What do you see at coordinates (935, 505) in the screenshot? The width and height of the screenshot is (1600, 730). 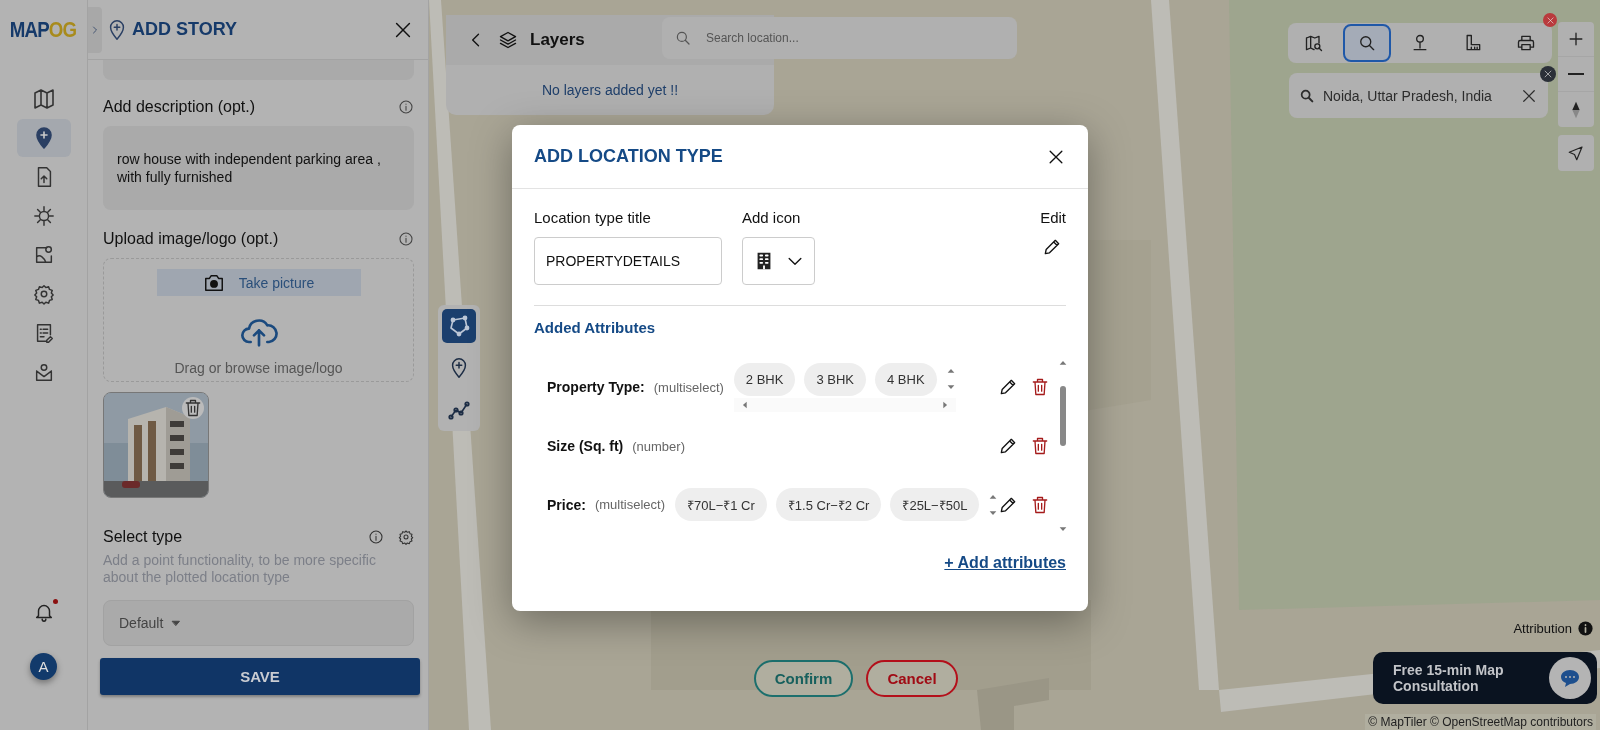 I see `option-chip: ₹25L−₹50L` at bounding box center [935, 505].